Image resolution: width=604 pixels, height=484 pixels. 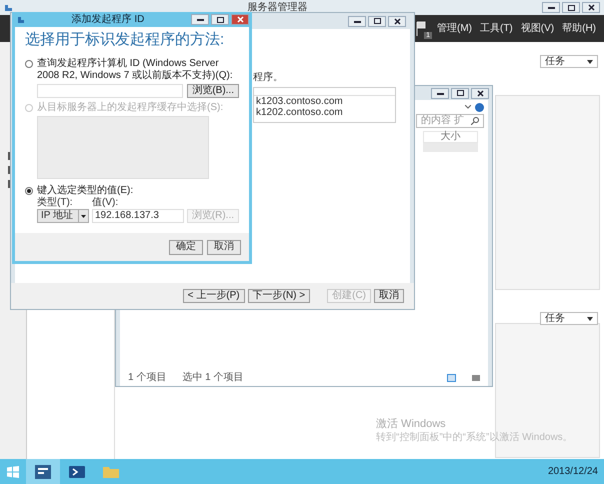 I want to click on instruction-text: 程序。, so click(x=268, y=78).